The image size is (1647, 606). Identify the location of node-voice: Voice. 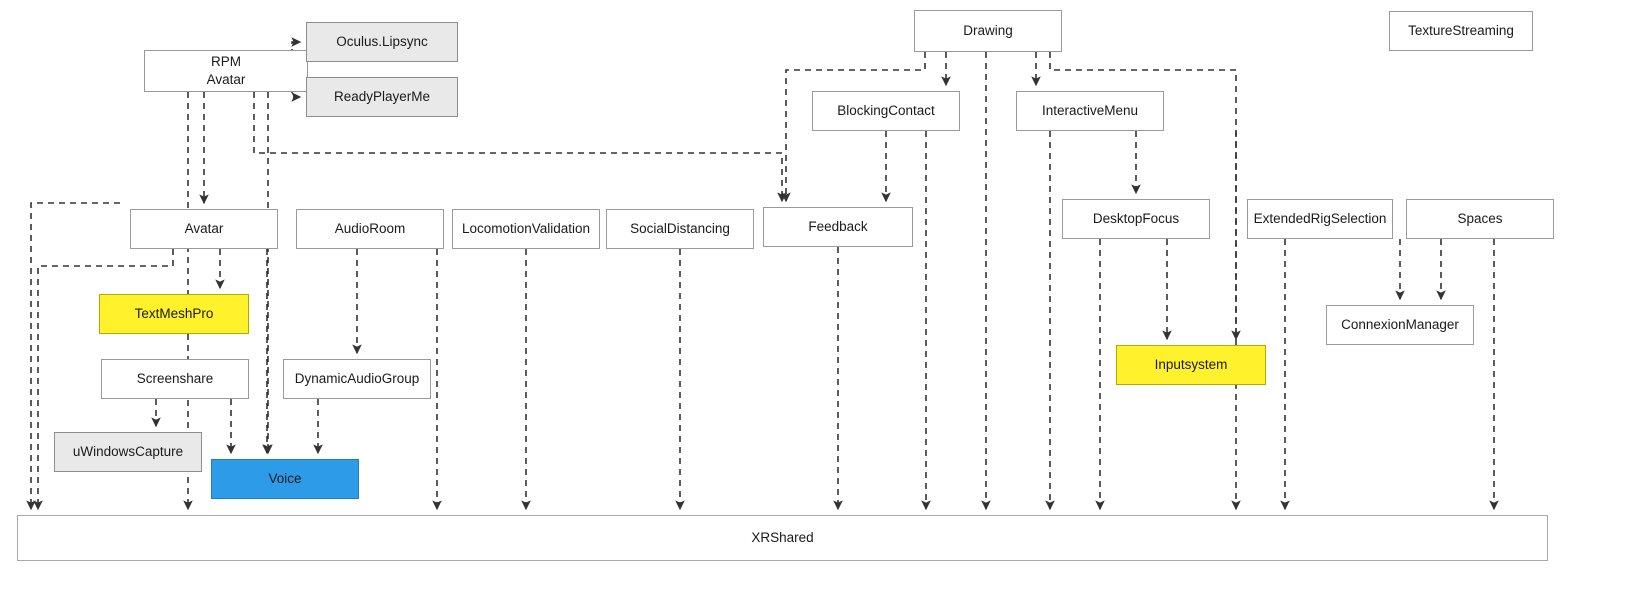
(285, 479).